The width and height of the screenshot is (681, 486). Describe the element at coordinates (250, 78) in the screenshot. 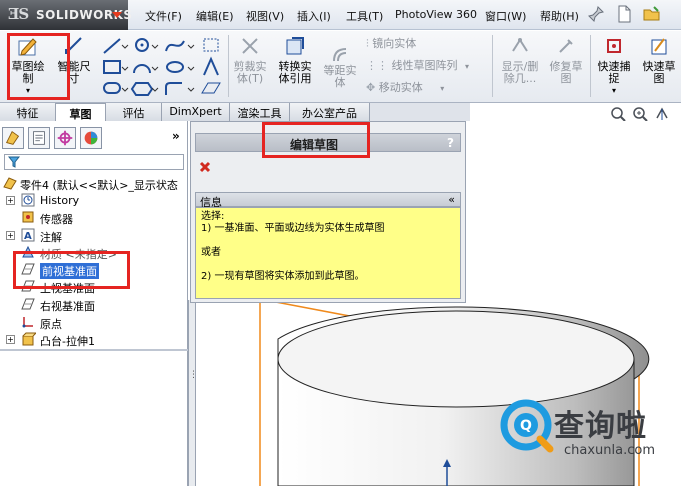

I see `trim-label-line2: 体(T)` at that location.